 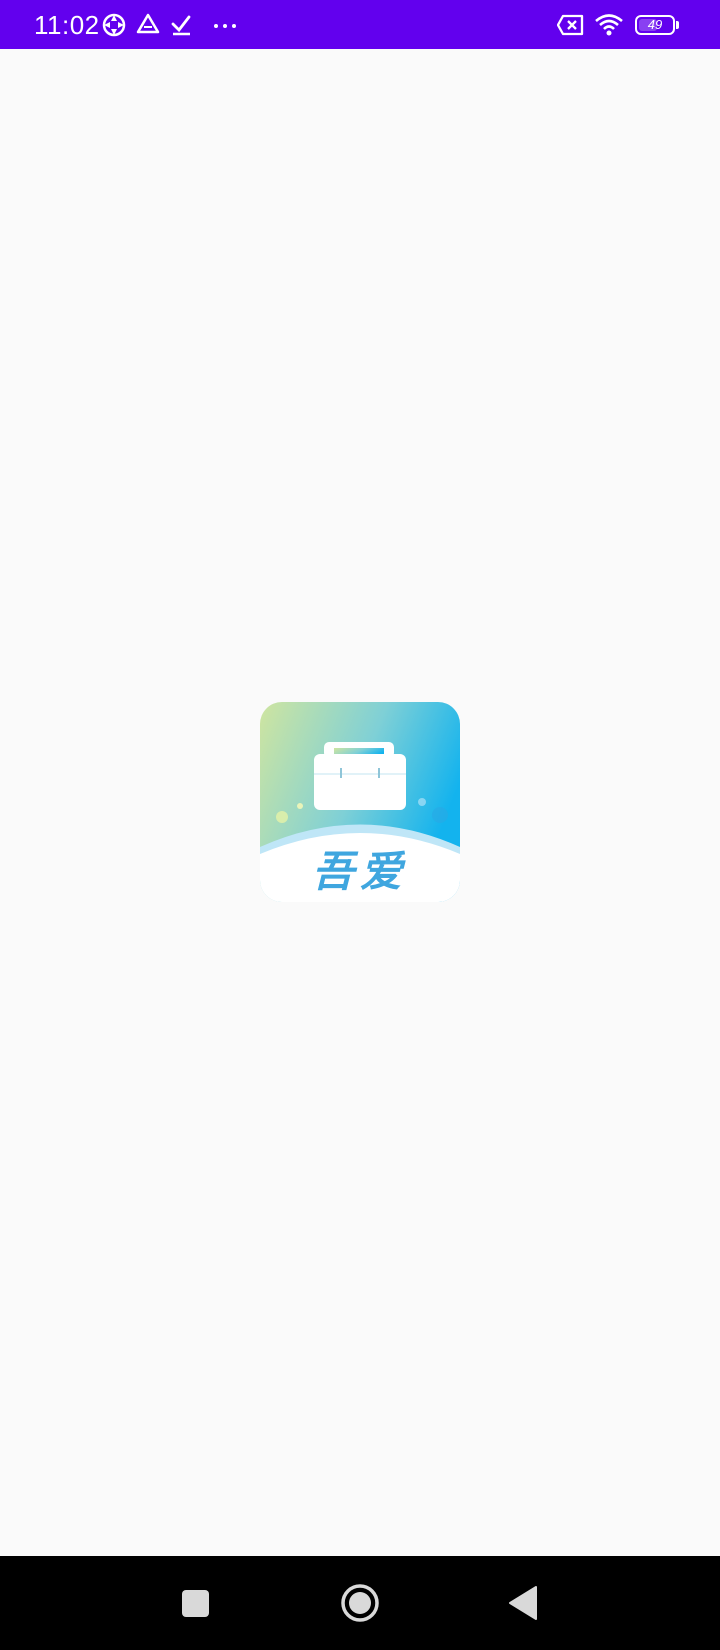 I want to click on back-button, so click(x=523, y=1603).